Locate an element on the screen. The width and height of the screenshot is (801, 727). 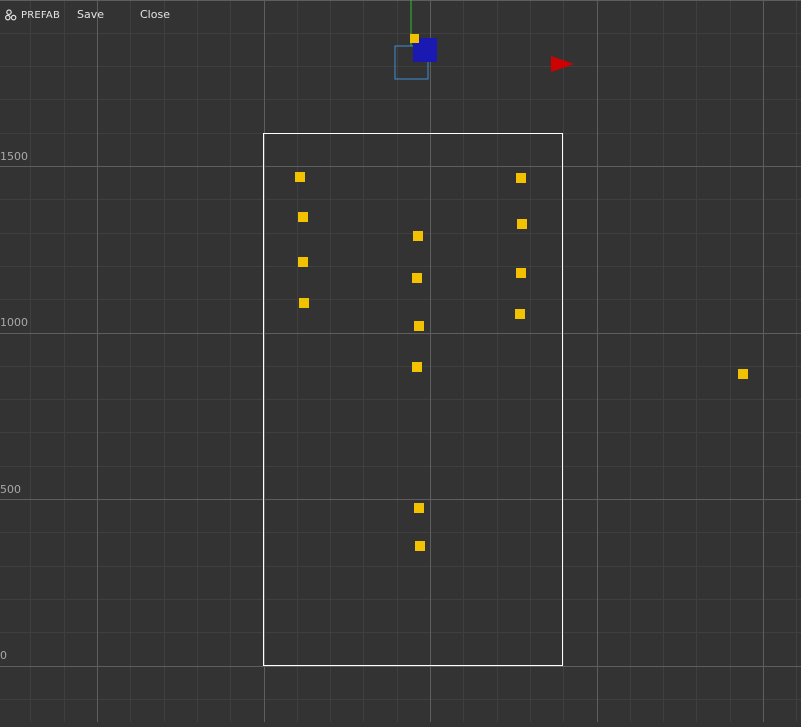
prefab-mode-indicator: PREFAB is located at coordinates (32, 15).